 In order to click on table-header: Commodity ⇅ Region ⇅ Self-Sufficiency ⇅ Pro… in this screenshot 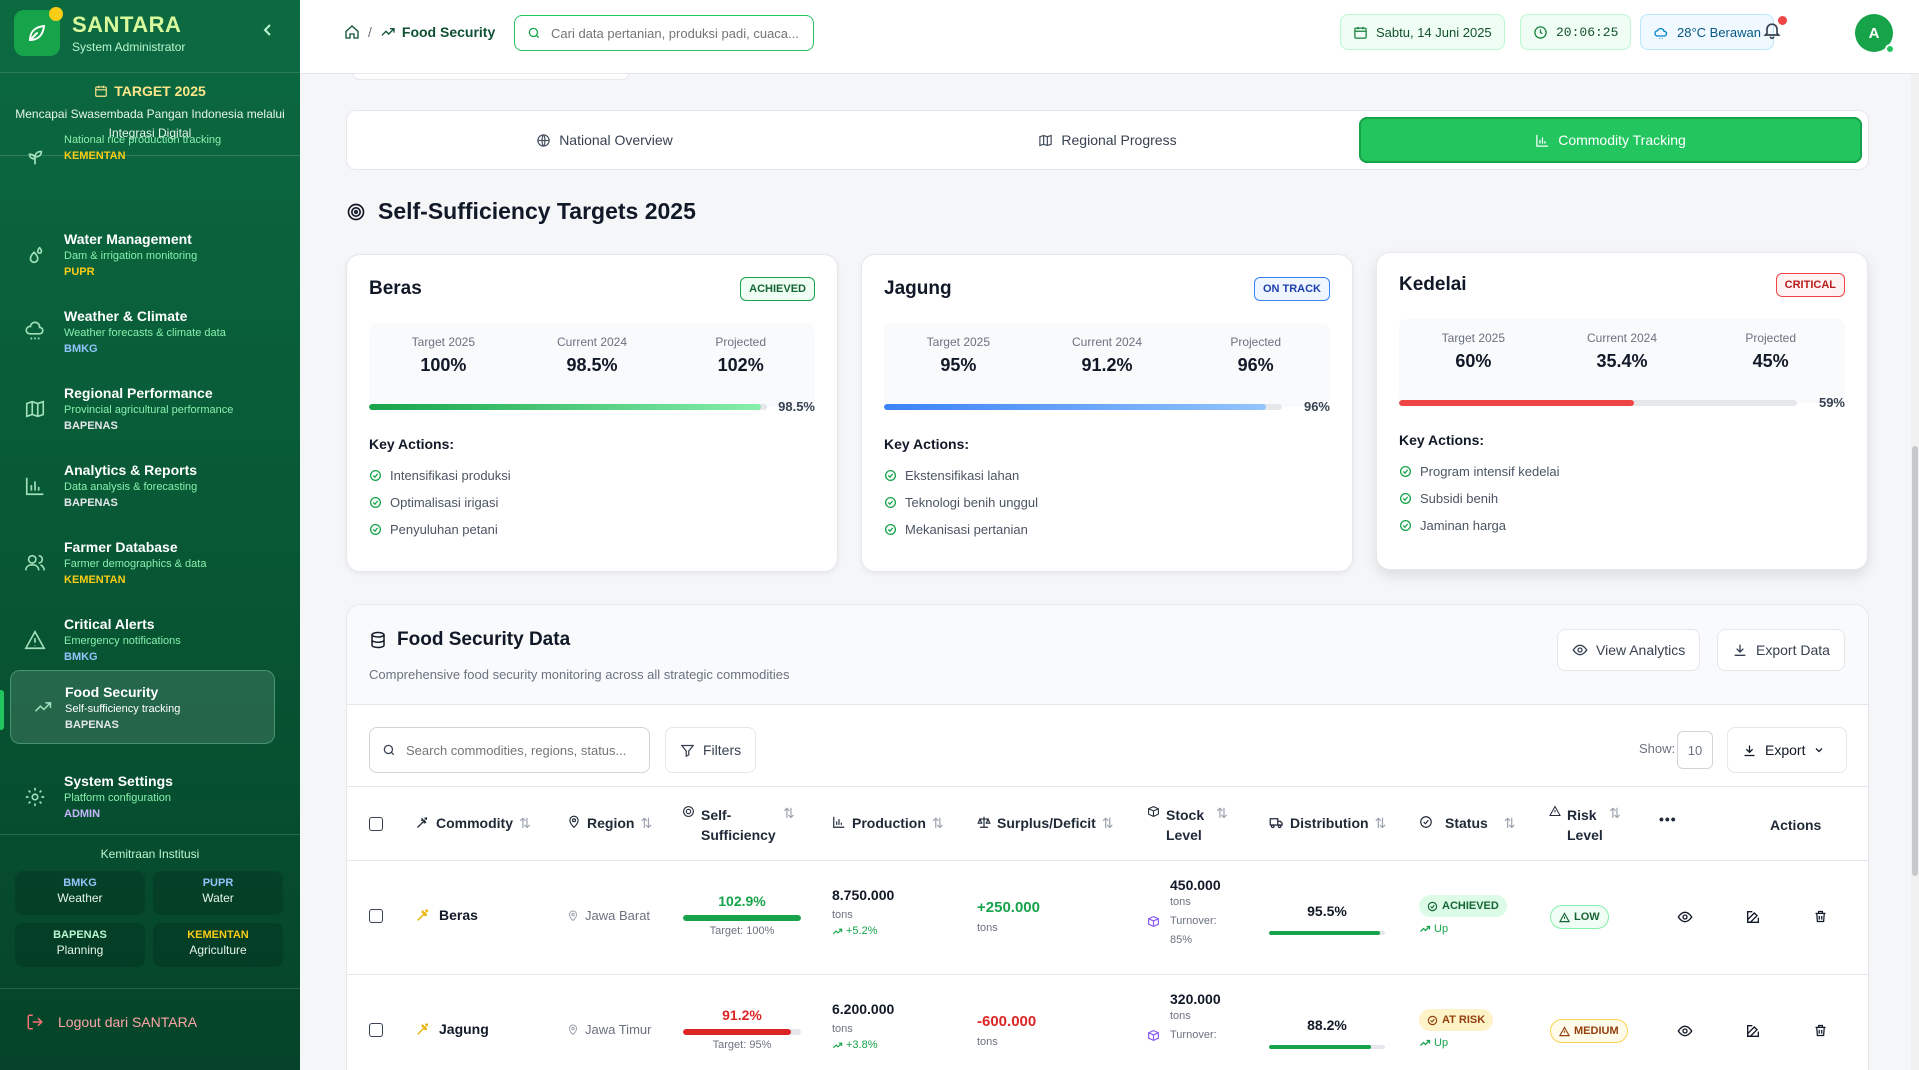, I will do `click(1107, 824)`.